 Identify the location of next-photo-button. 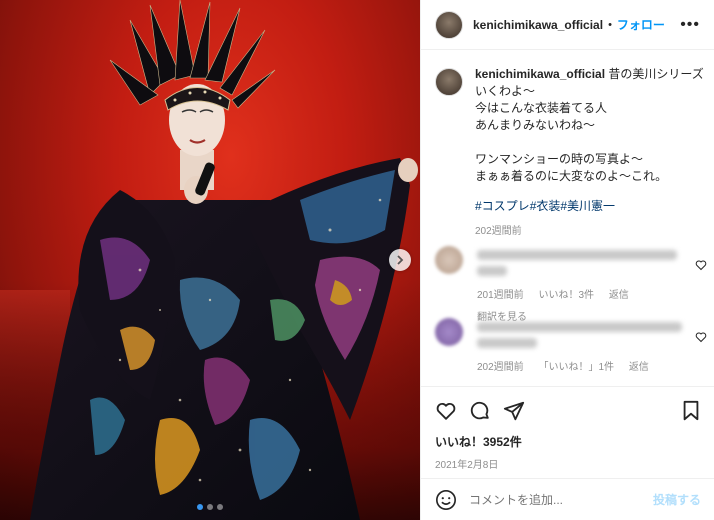
(400, 260).